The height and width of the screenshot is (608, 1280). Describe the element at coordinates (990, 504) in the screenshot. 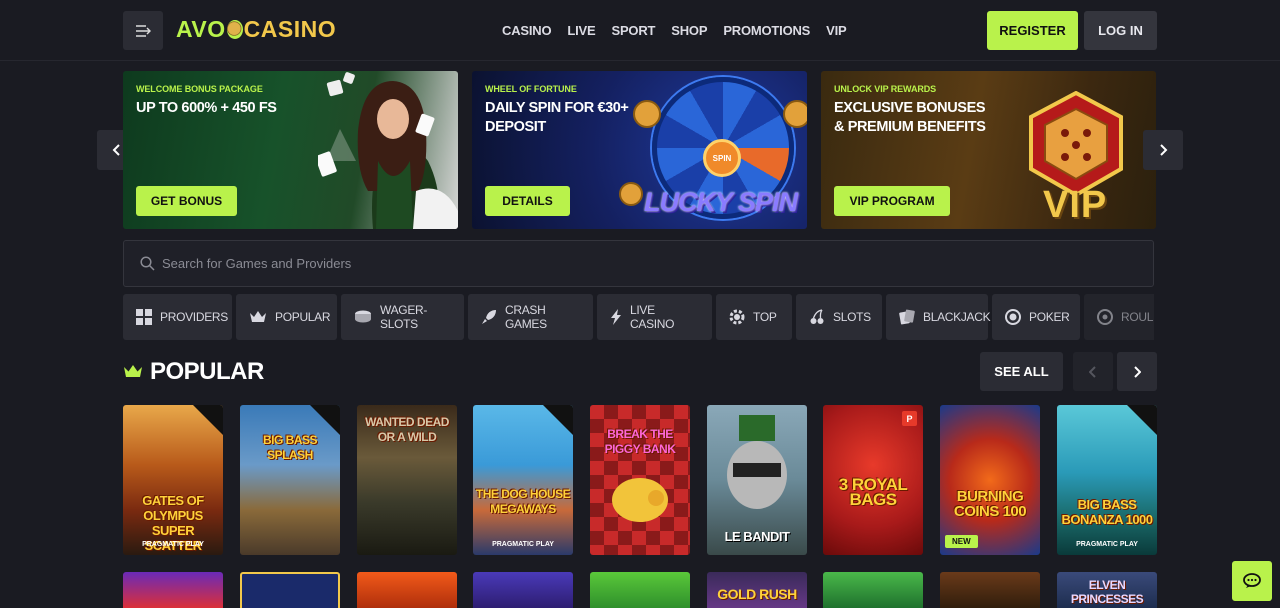

I see `game-title: BURNING COINS 100` at that location.